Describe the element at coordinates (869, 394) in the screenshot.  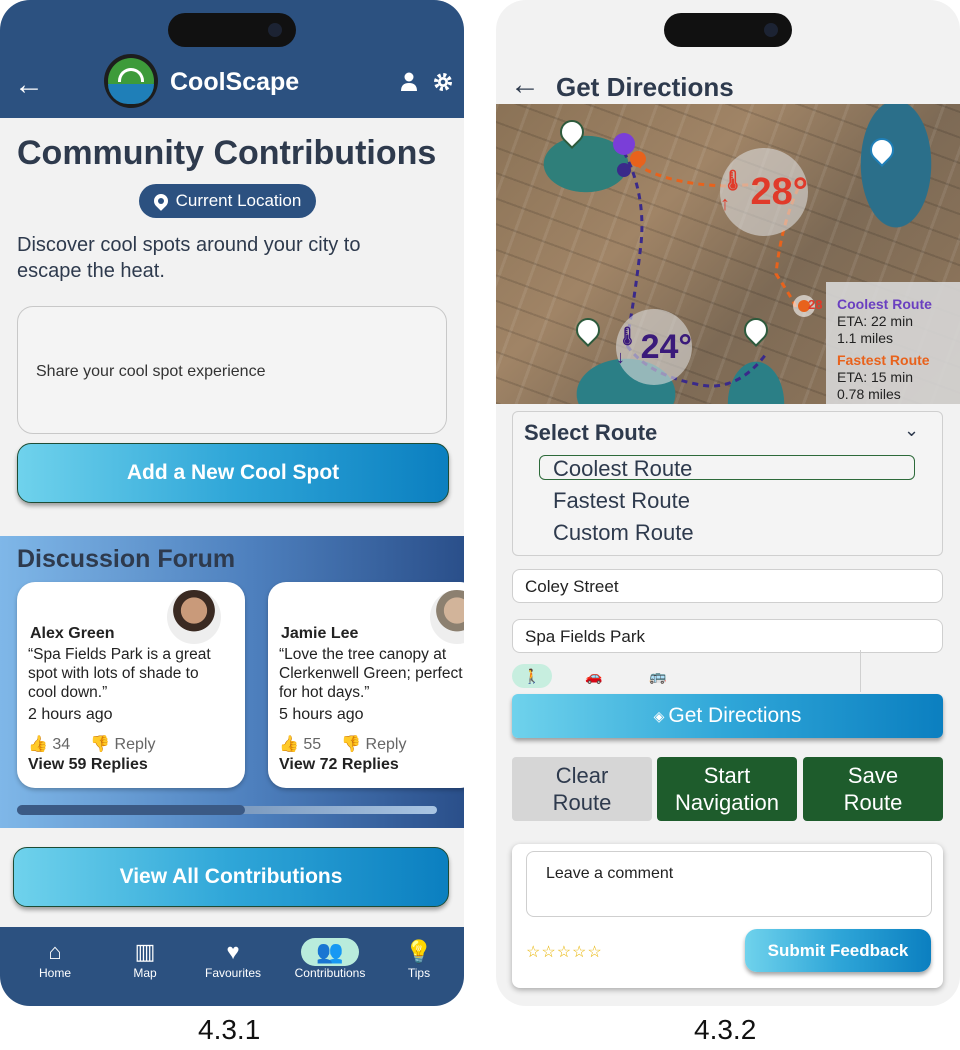
I see `fastest-route-distance: 0.78 miles` at that location.